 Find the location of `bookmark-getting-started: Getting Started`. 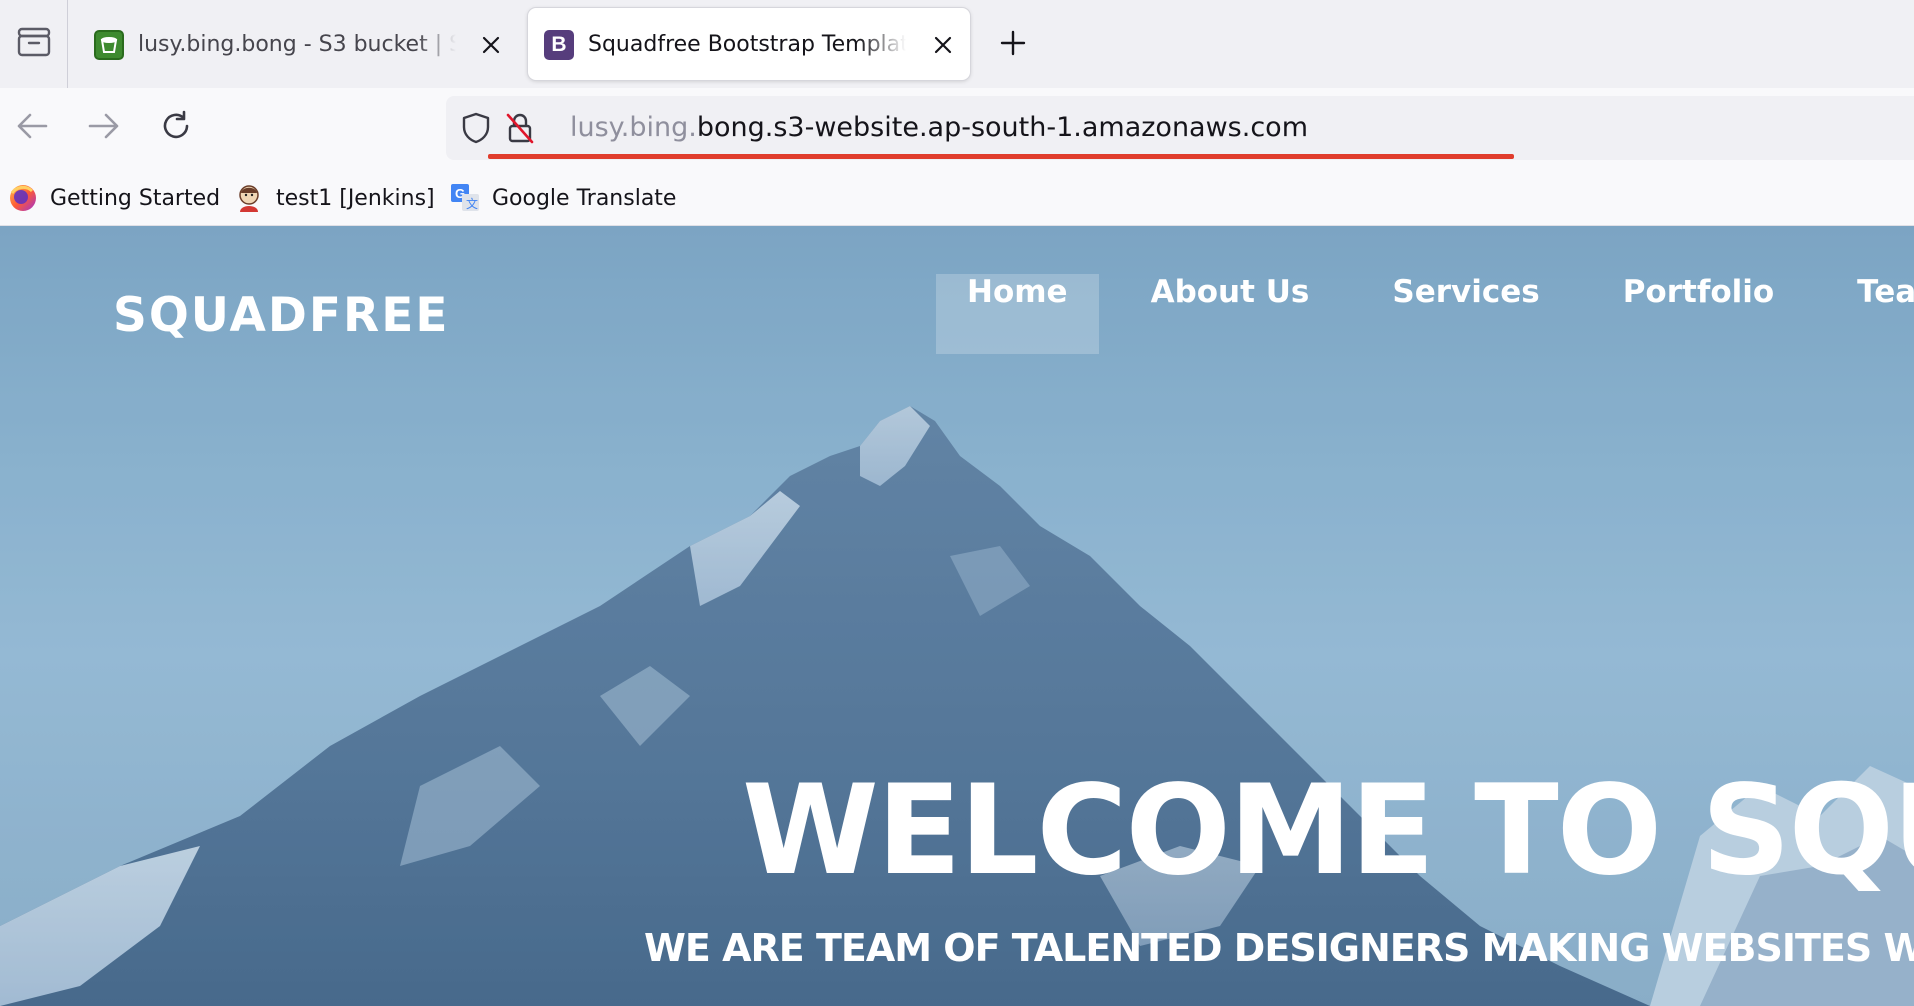

bookmark-getting-started: Getting Started is located at coordinates (114, 198).